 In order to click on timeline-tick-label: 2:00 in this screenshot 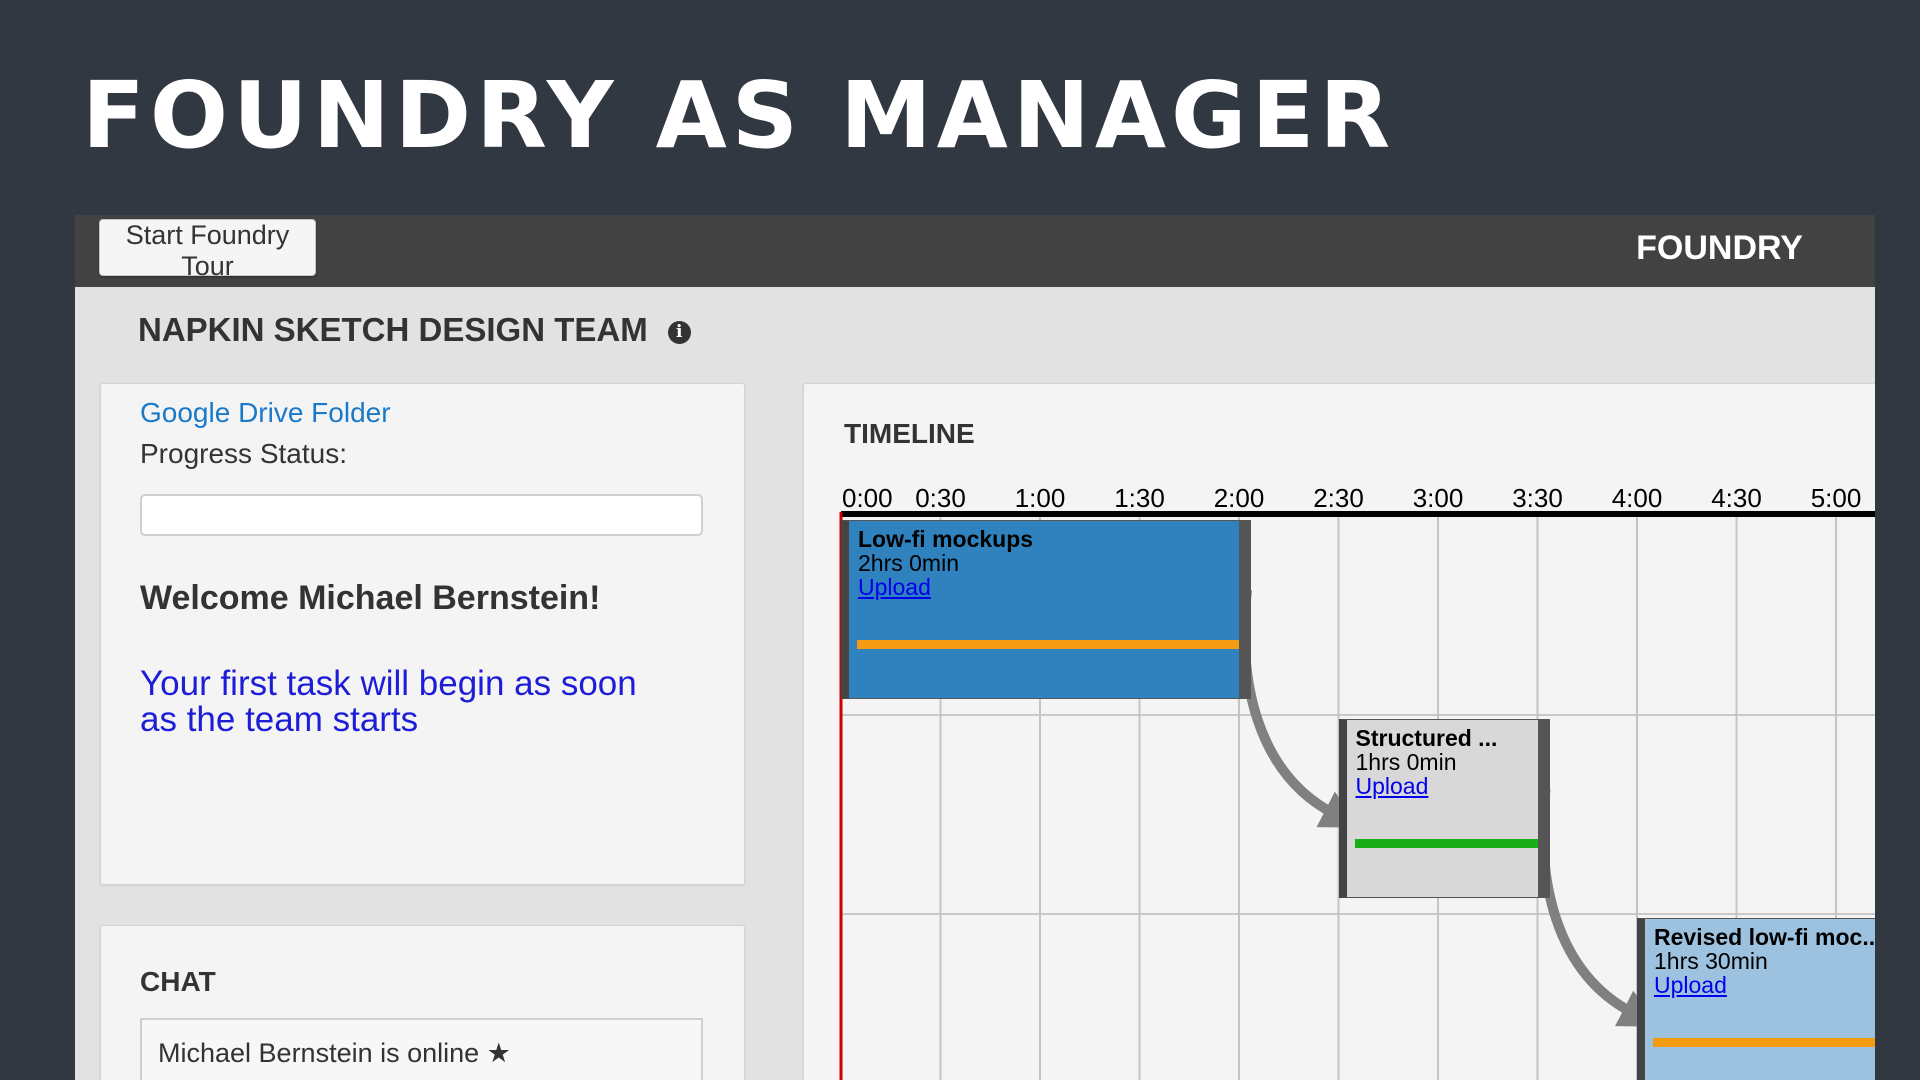, I will do `click(1239, 498)`.